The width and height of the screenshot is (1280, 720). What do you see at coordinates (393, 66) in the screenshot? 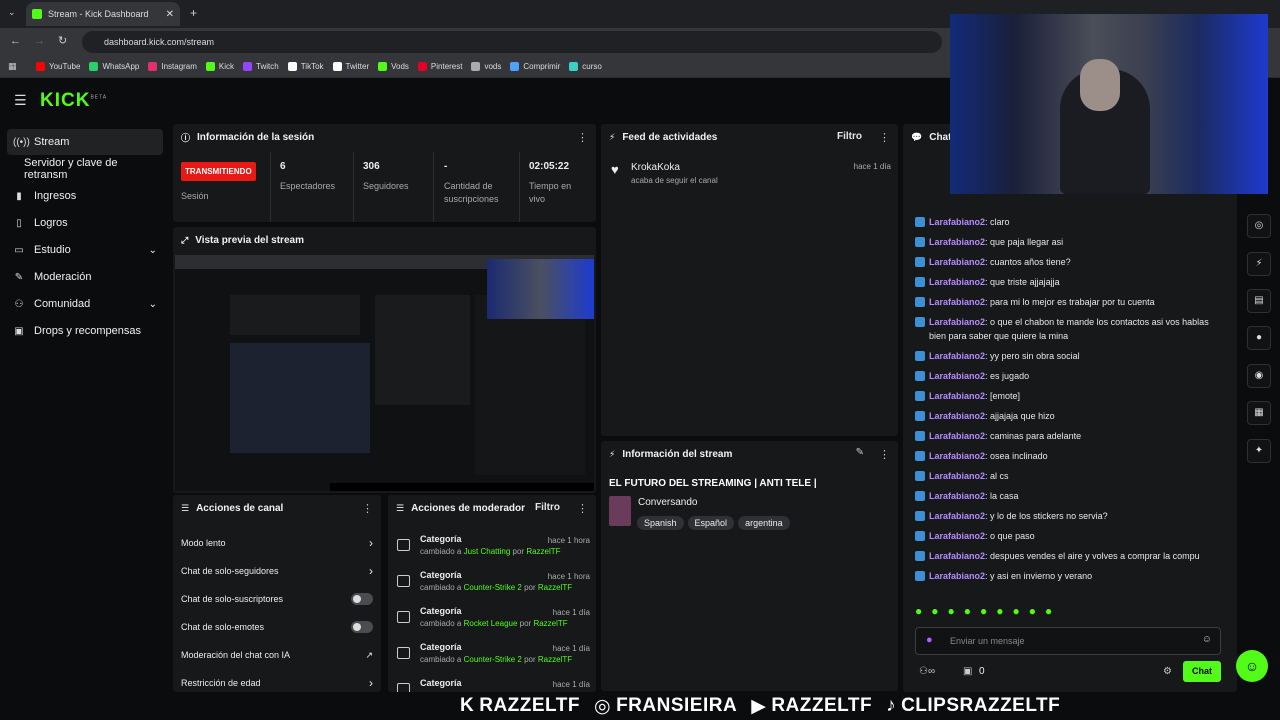
I see `bookmark-item: Vods` at bounding box center [393, 66].